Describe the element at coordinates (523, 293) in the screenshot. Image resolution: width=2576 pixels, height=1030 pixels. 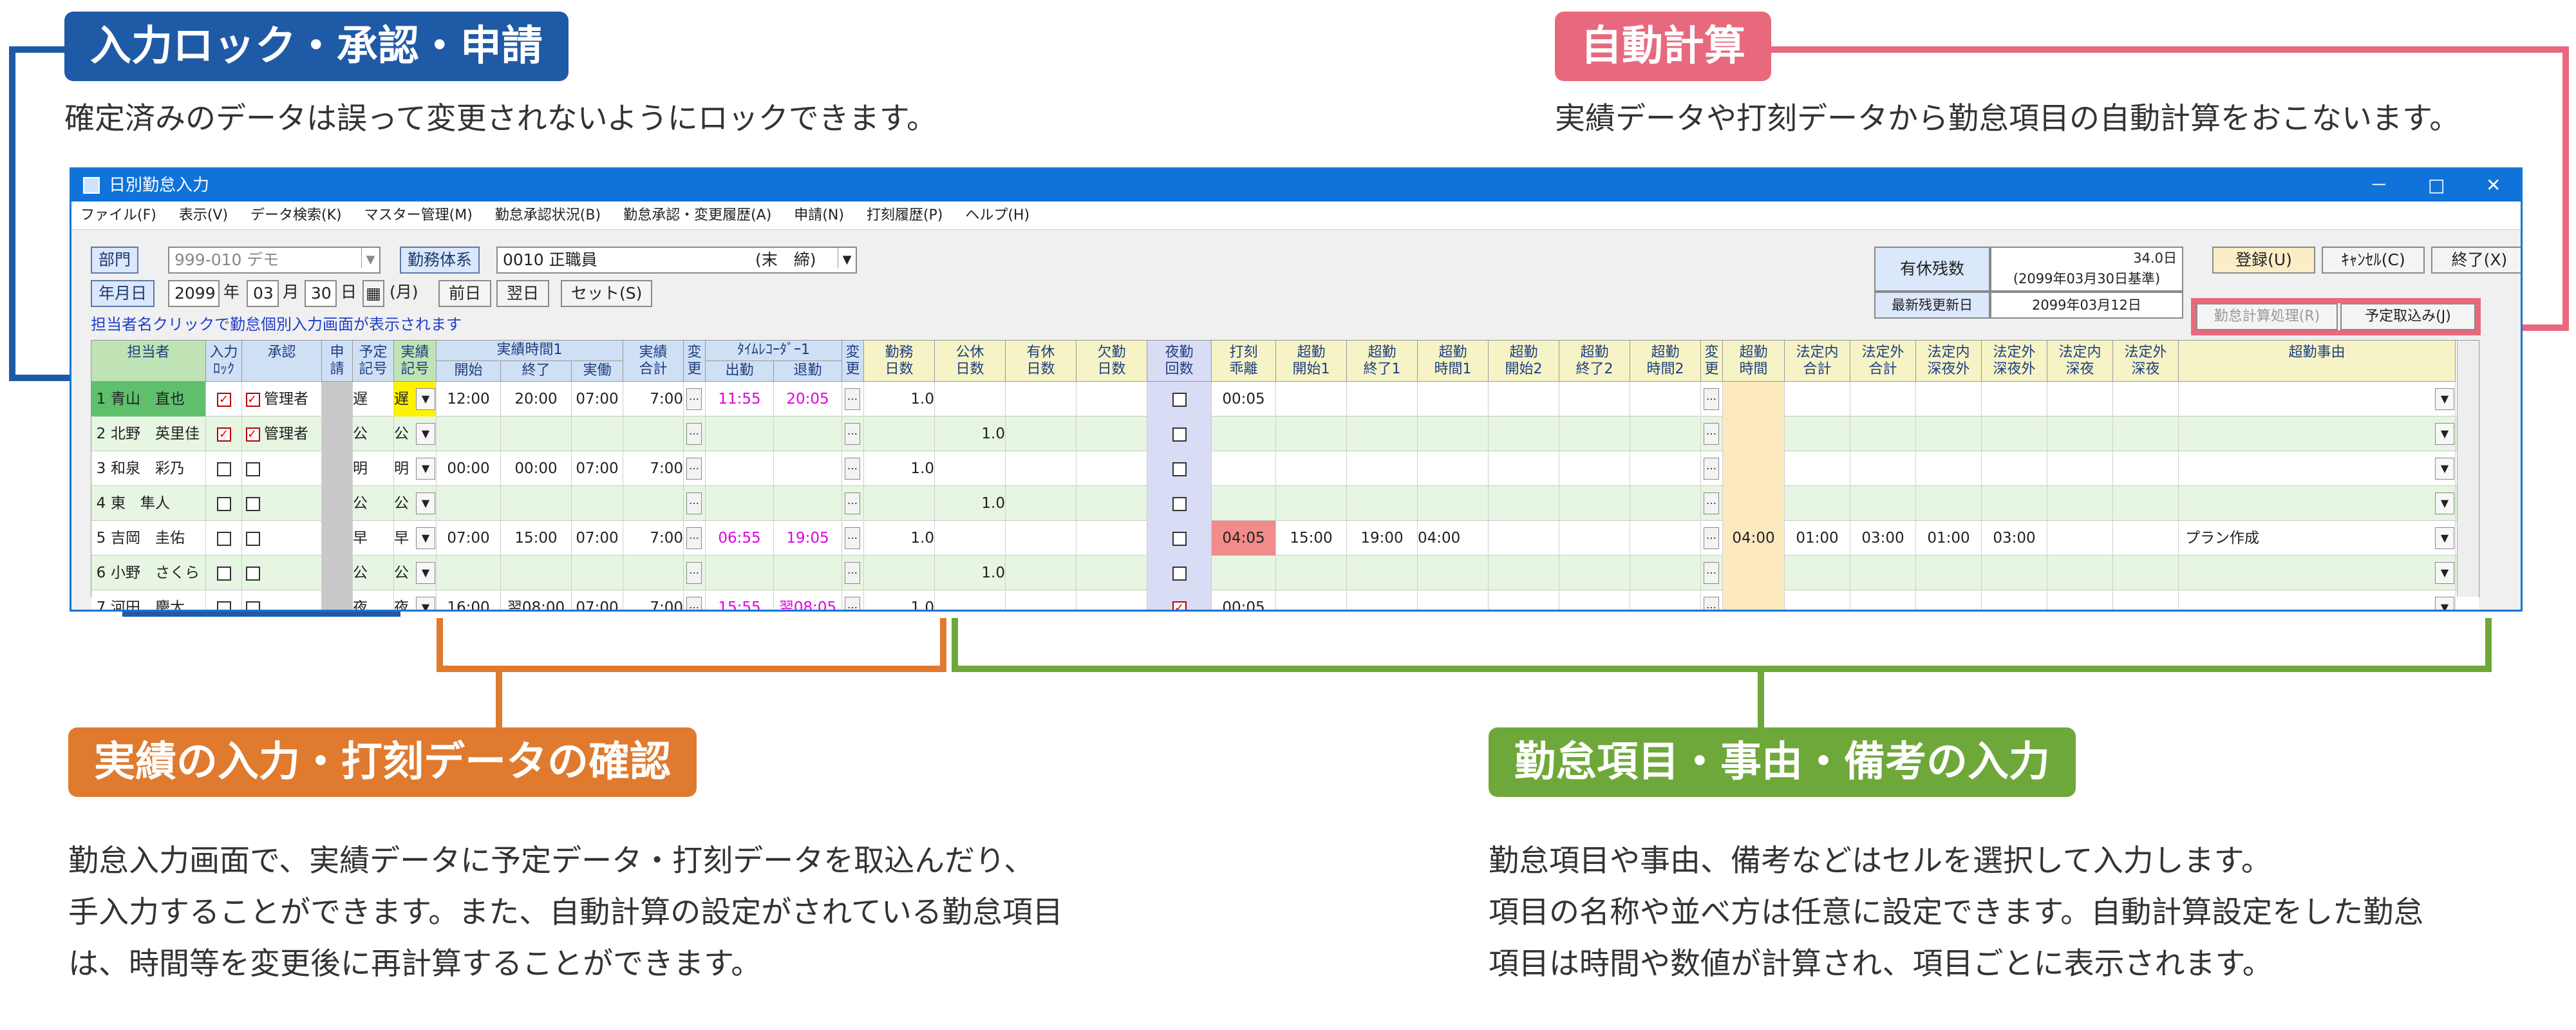
I see `next-day-button: 翌日` at that location.